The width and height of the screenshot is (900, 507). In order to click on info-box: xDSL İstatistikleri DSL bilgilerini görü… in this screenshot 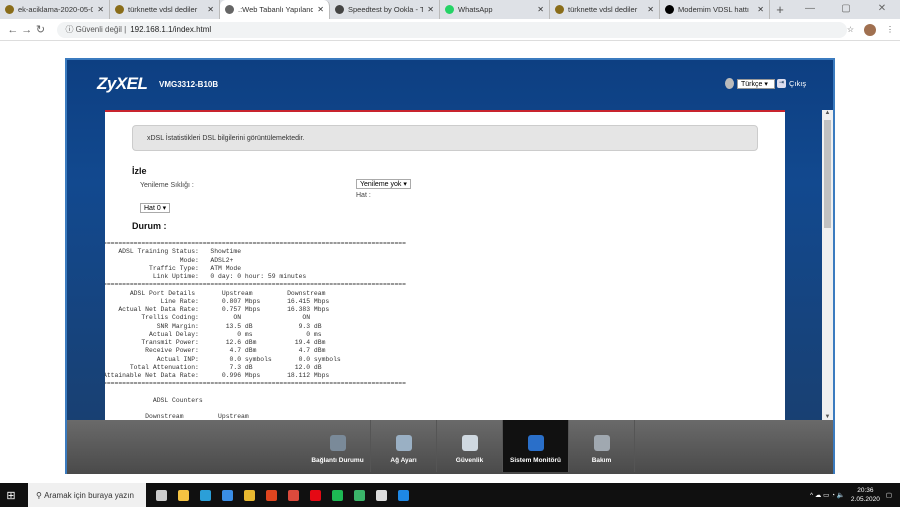, I will do `click(445, 138)`.